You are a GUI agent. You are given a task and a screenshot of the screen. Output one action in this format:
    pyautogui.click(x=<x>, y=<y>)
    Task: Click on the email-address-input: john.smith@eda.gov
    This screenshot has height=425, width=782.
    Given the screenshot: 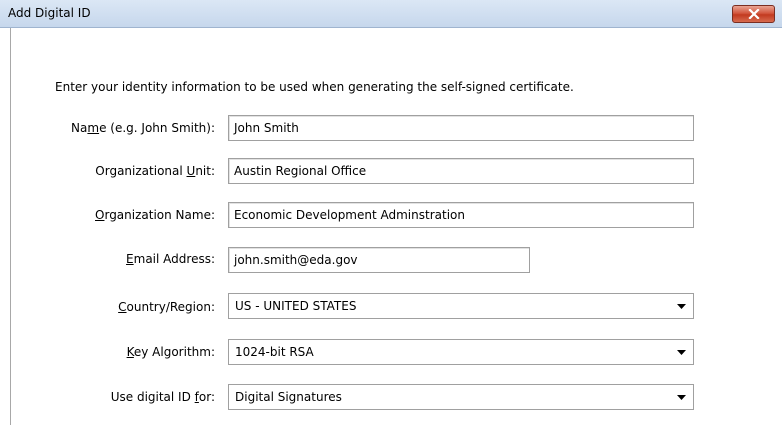 What is the action you would take?
    pyautogui.click(x=379, y=260)
    